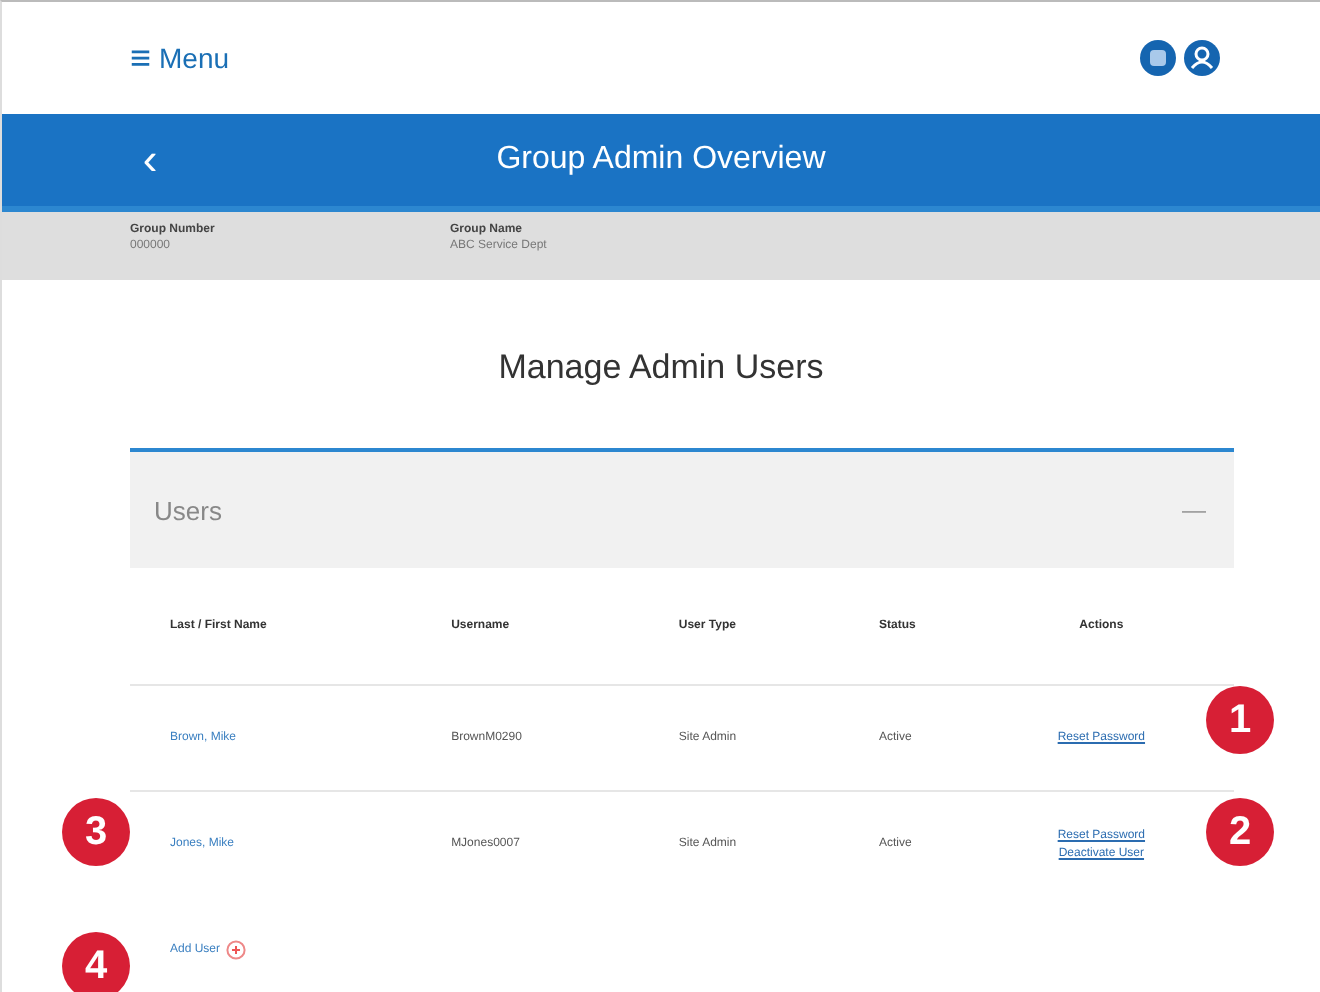  I want to click on menu-button: ≡ Menu, so click(180, 58).